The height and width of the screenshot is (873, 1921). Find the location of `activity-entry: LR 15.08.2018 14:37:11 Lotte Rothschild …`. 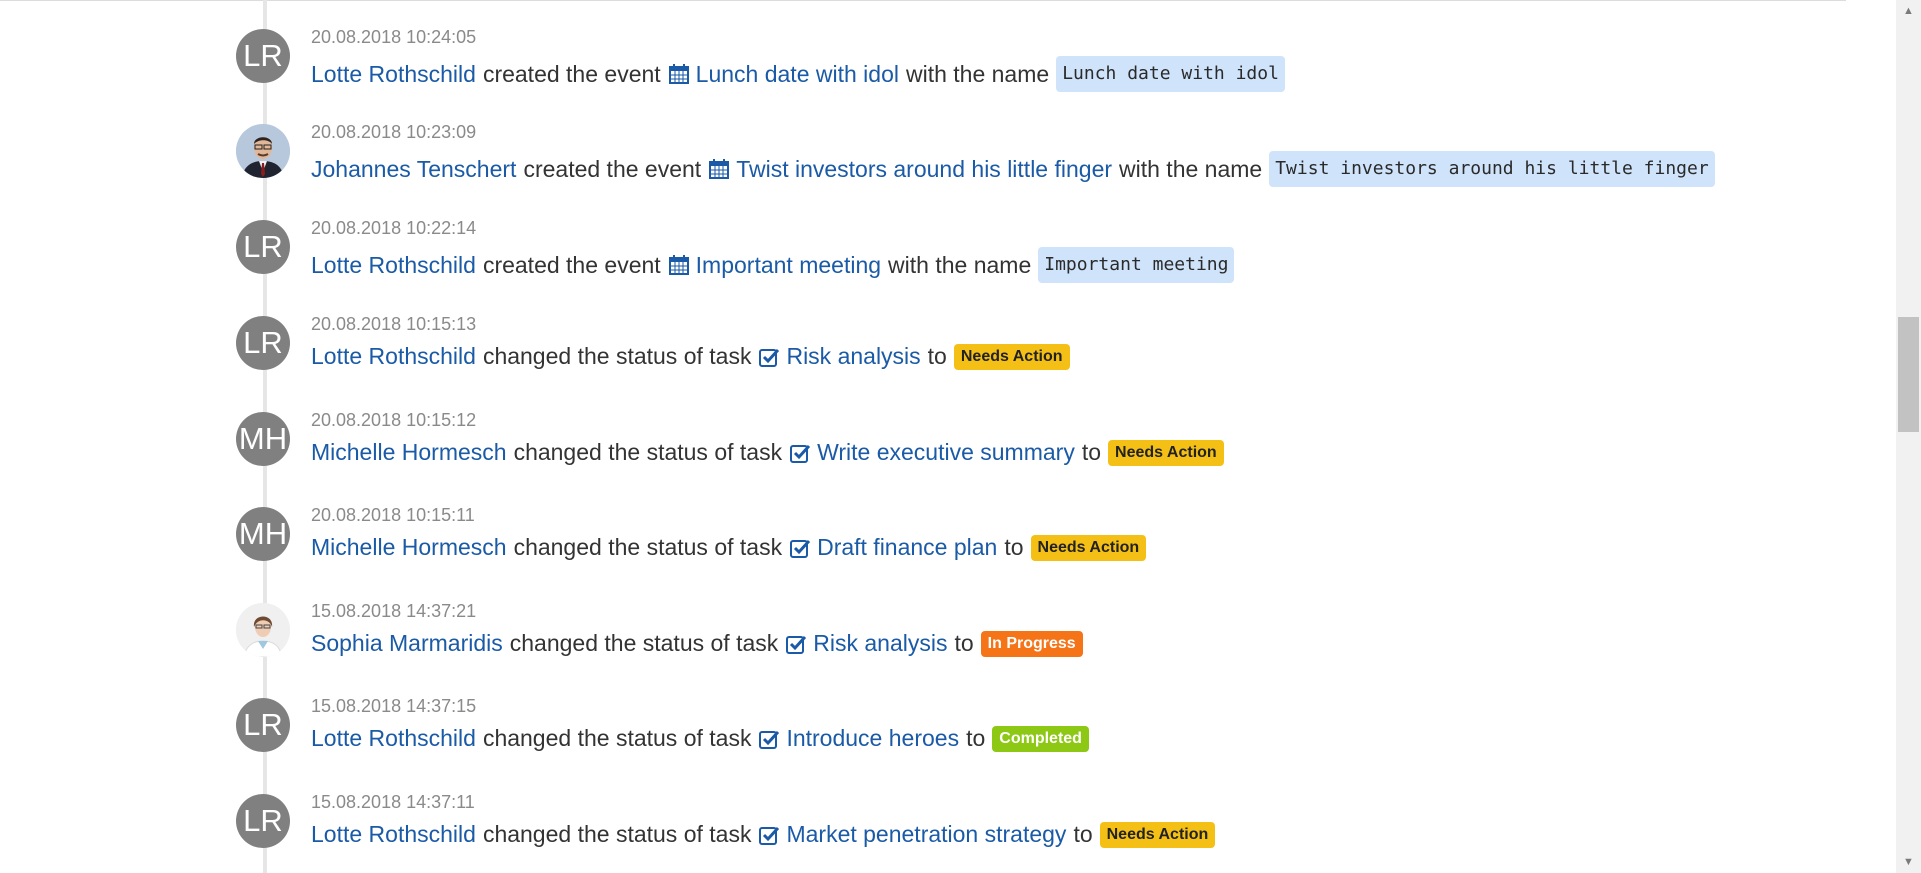

activity-entry: LR 15.08.2018 14:37:11 Lotte Rothschild … is located at coordinates (923, 813).